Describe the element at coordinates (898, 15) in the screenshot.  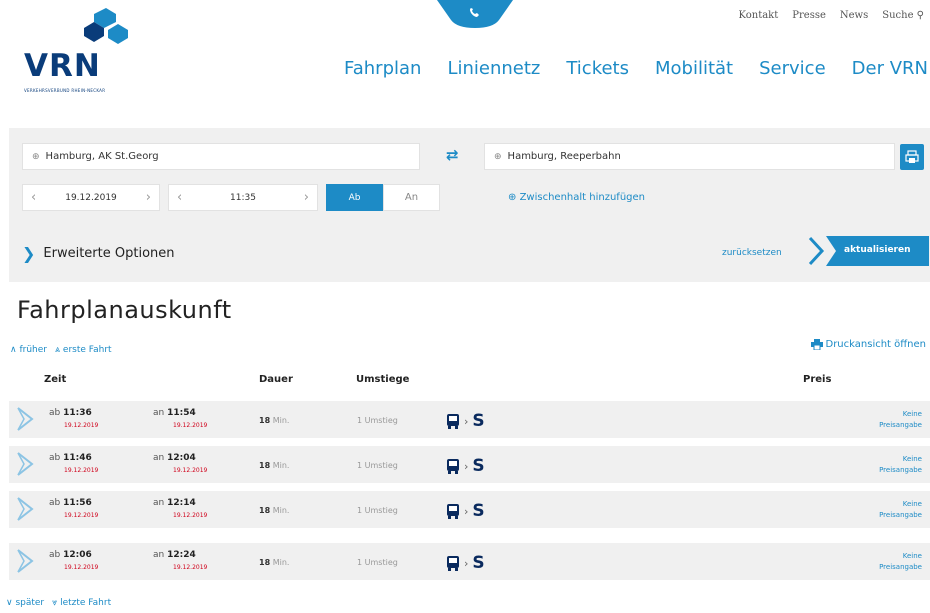
I see `top-link-suche-label: Suche` at that location.